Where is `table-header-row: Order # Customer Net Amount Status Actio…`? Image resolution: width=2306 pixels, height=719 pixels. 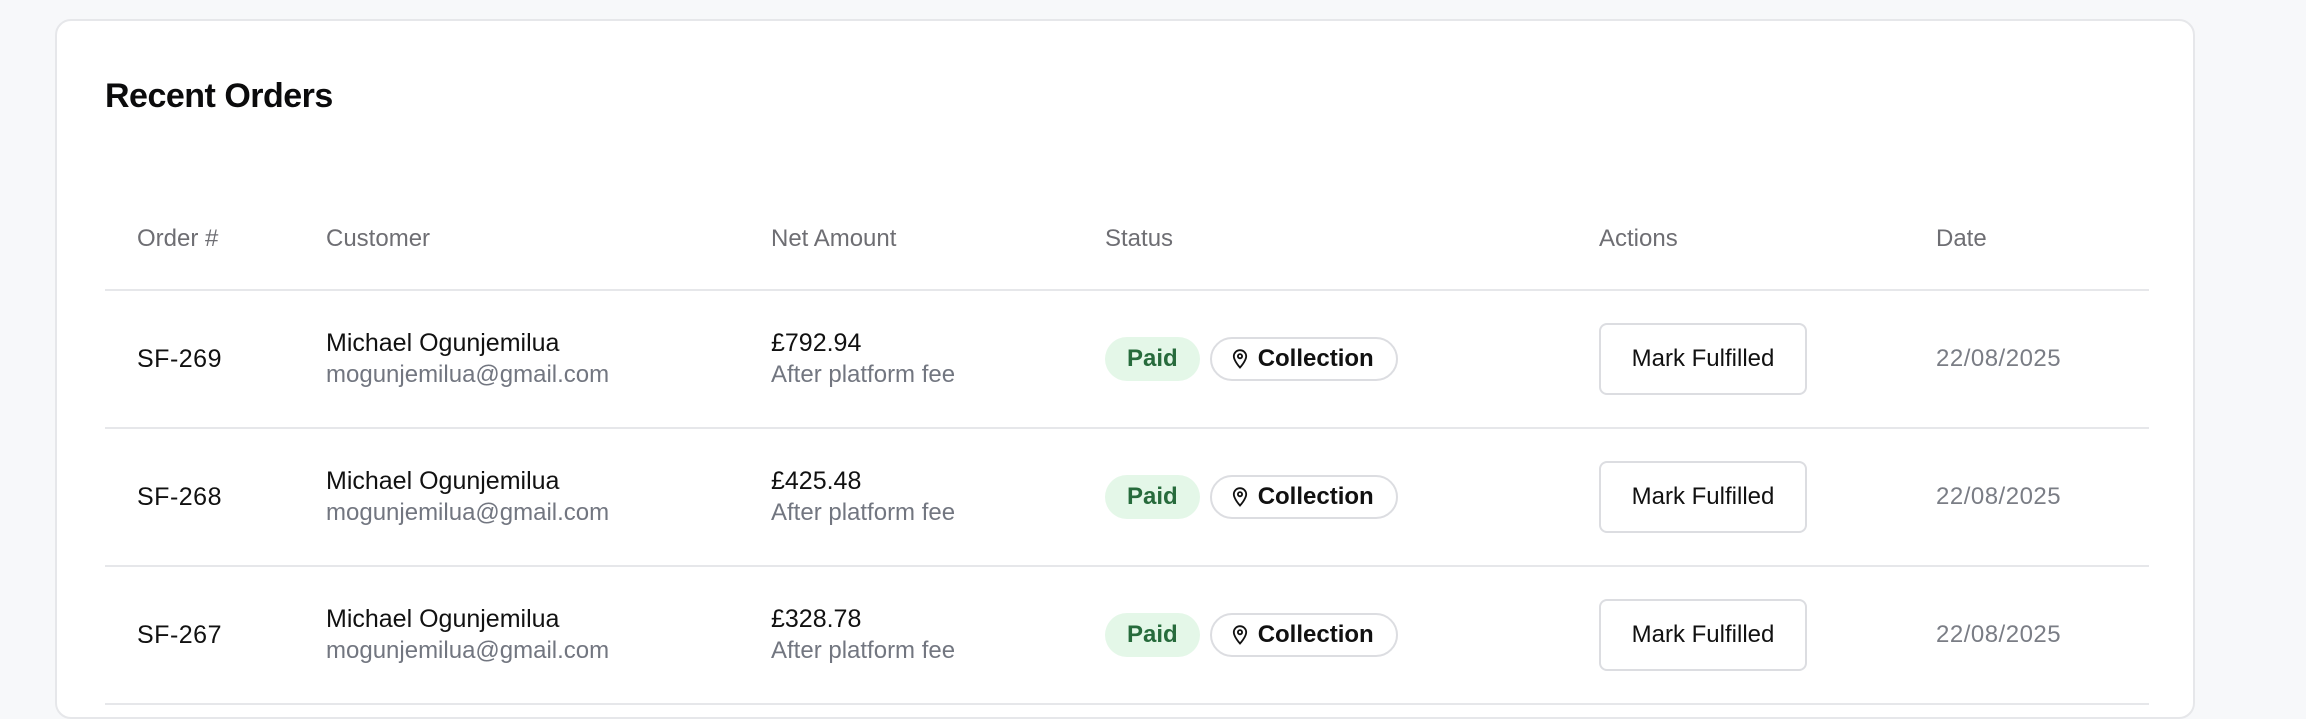 table-header-row: Order # Customer Net Amount Status Actio… is located at coordinates (1127, 240).